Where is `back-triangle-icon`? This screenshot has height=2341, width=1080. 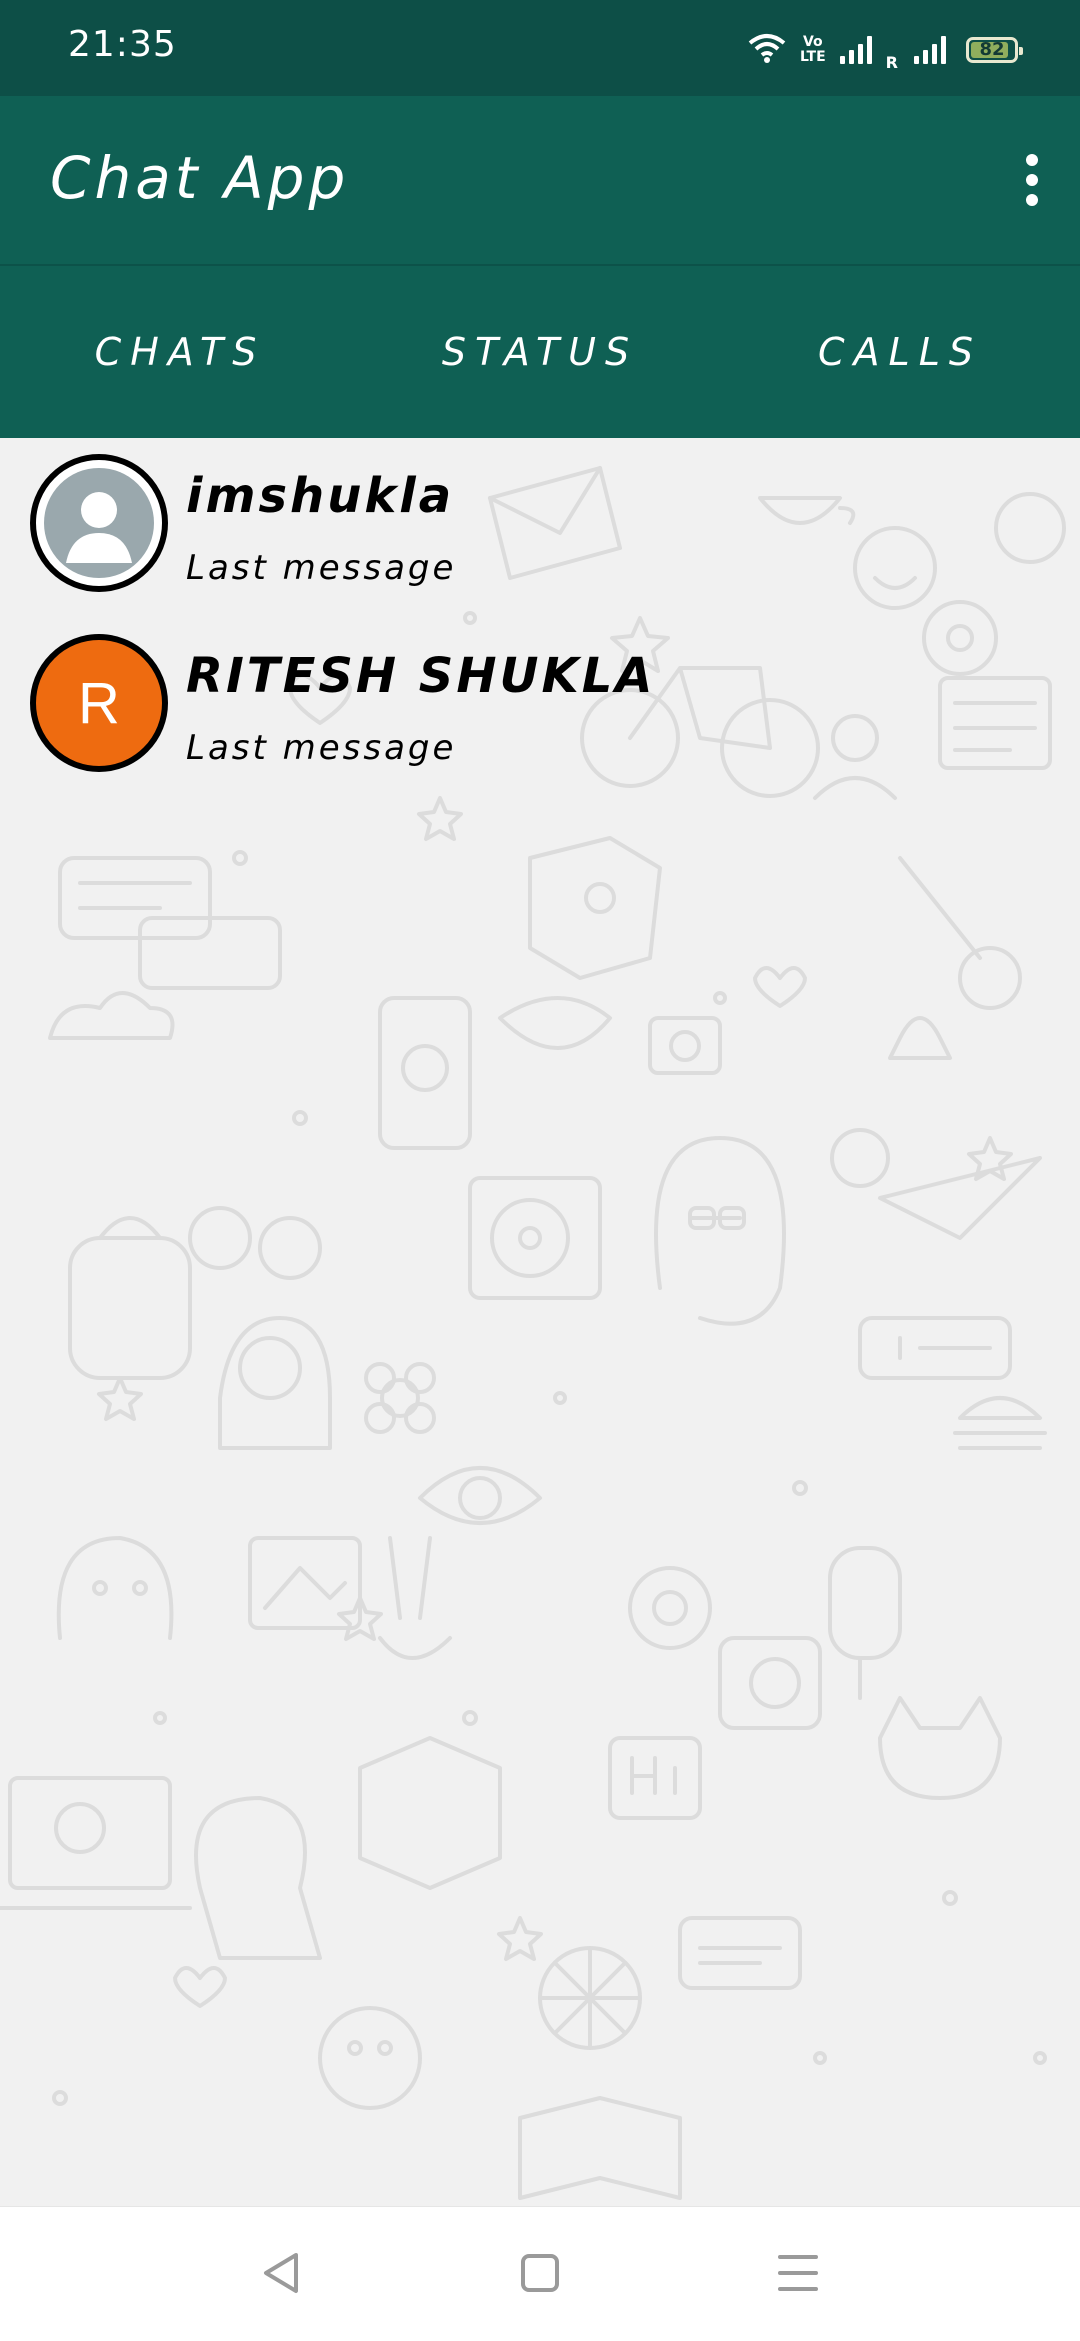
back-triangle-icon is located at coordinates (282, 2273).